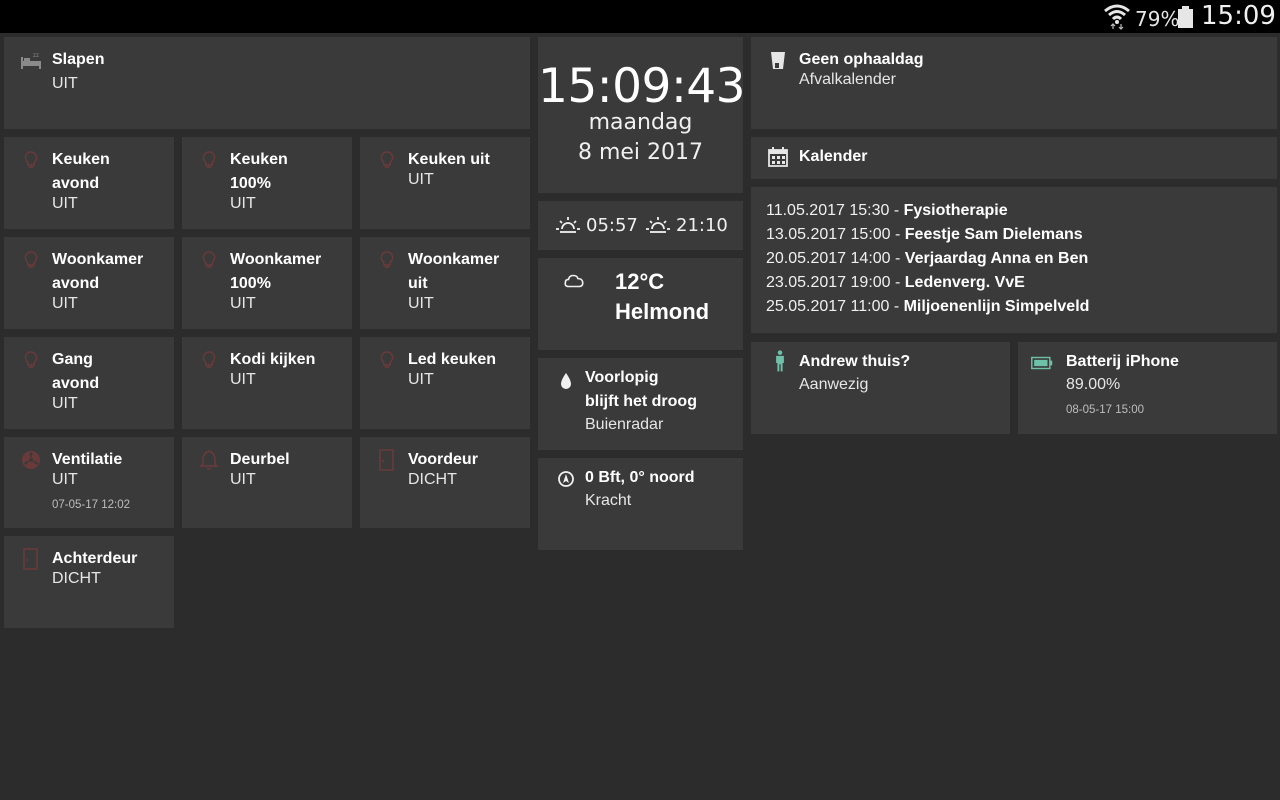 The height and width of the screenshot is (800, 1280). Describe the element at coordinates (72, 359) in the screenshot. I see `title-line-1: Gang` at that location.